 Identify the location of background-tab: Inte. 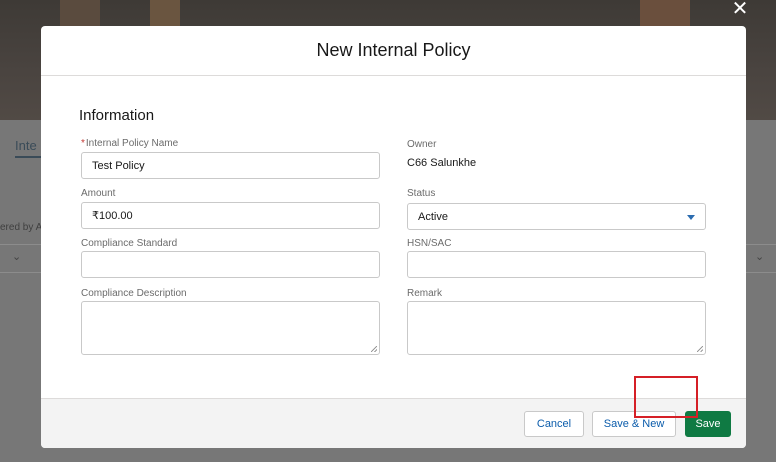
(26, 145).